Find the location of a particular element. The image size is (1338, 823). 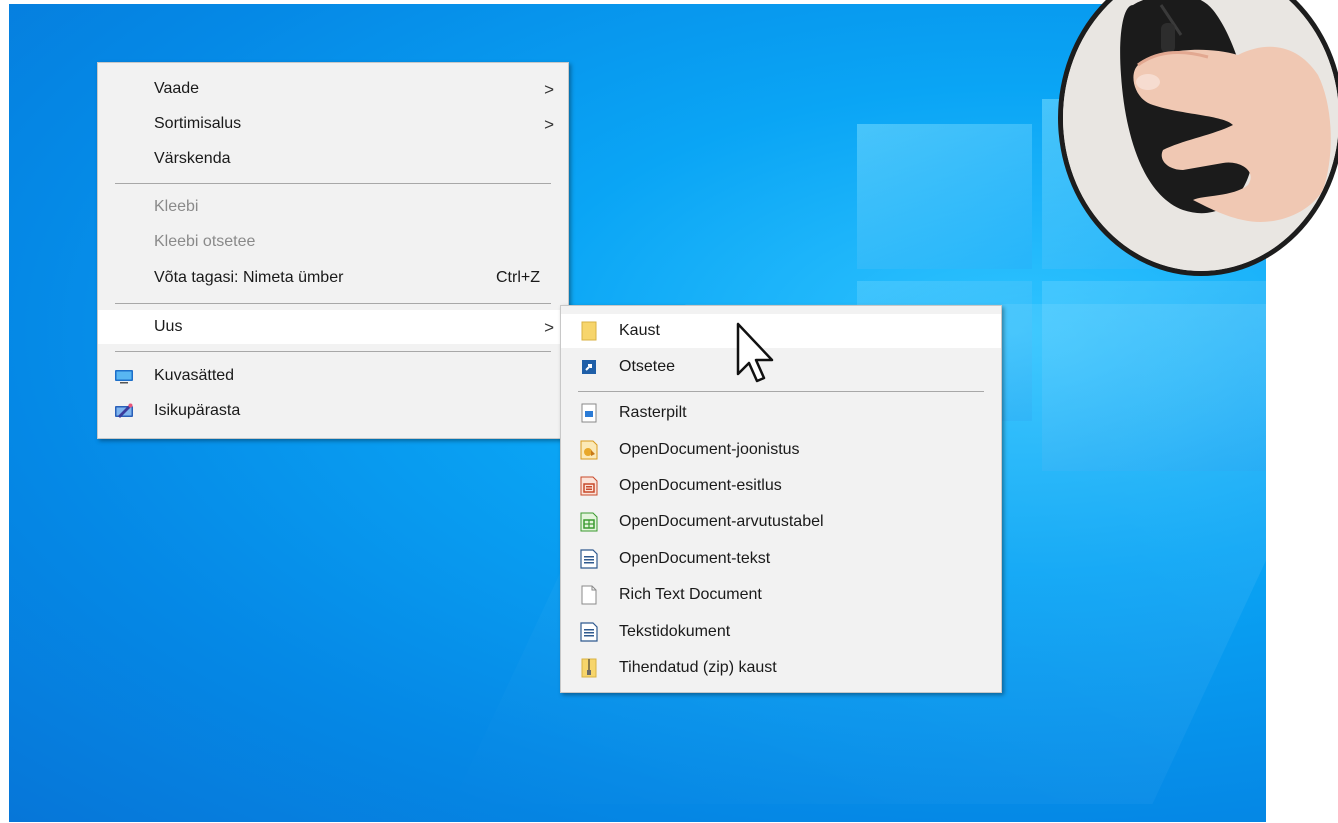

submenu-item-ods: OpenDocument-arvutustabel is located at coordinates (781, 522).